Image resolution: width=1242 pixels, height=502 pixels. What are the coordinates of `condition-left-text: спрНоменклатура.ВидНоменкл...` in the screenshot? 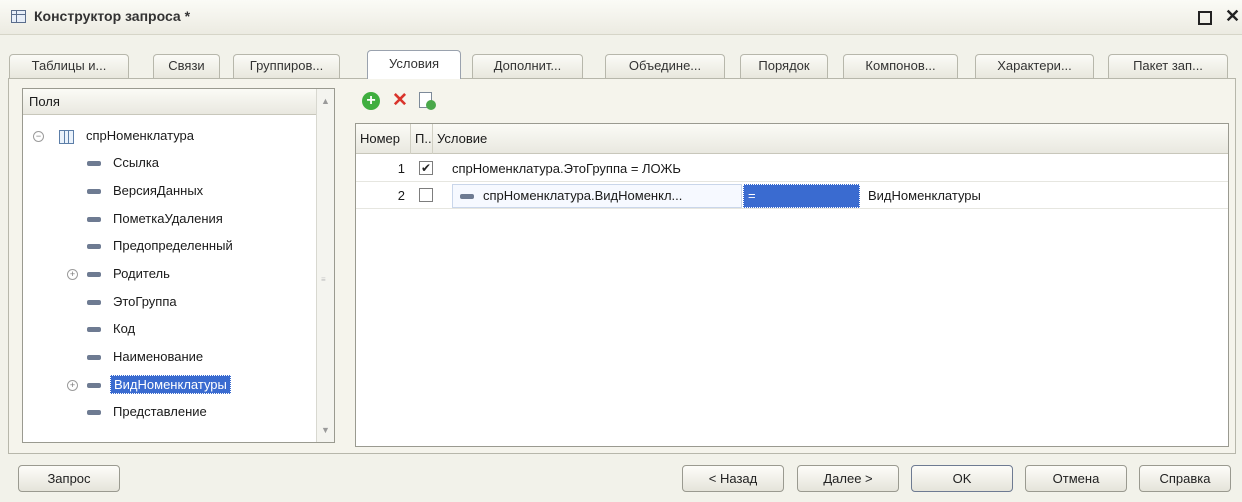 It's located at (583, 195).